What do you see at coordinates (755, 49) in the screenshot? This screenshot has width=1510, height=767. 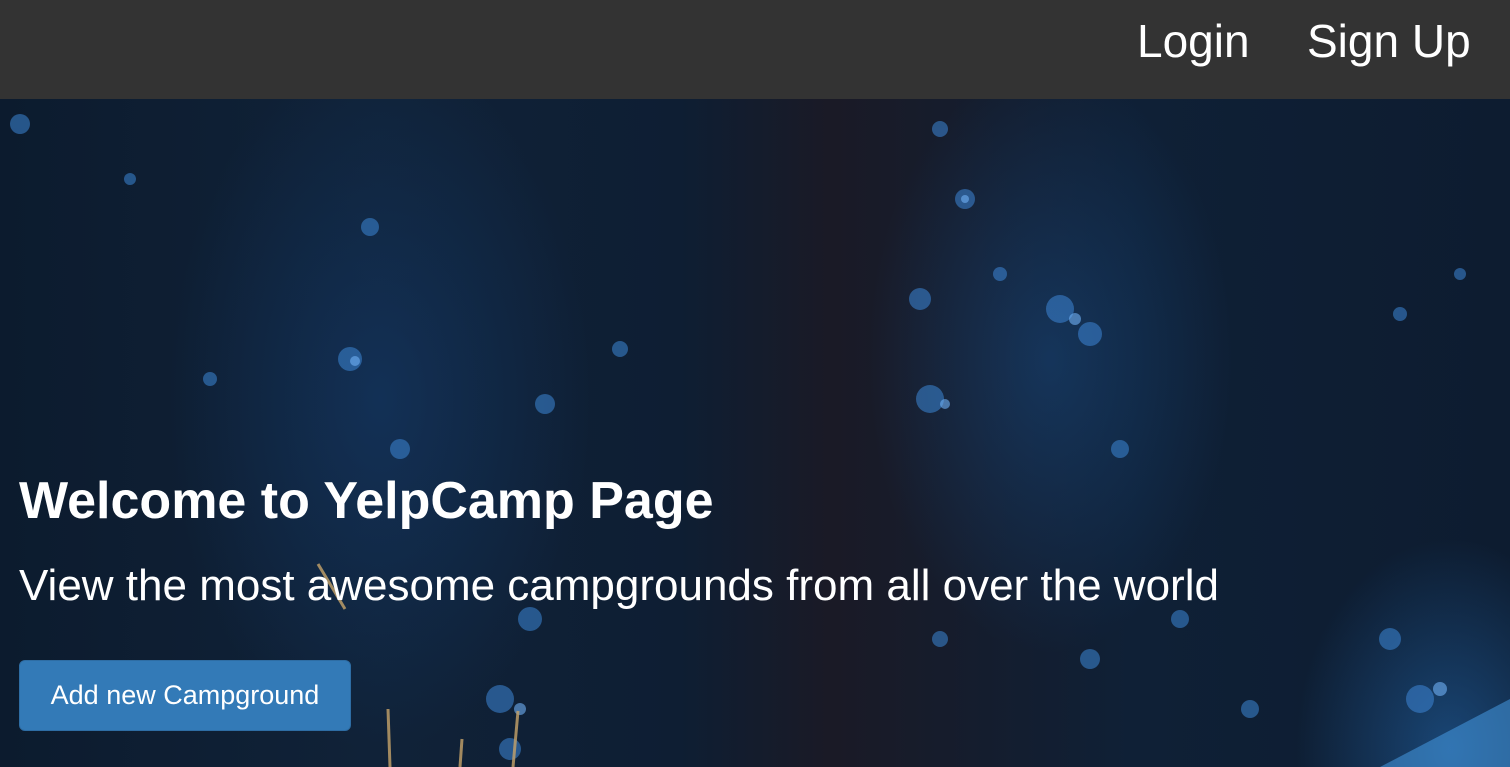 I see `top-navbar: Login Sign Up` at bounding box center [755, 49].